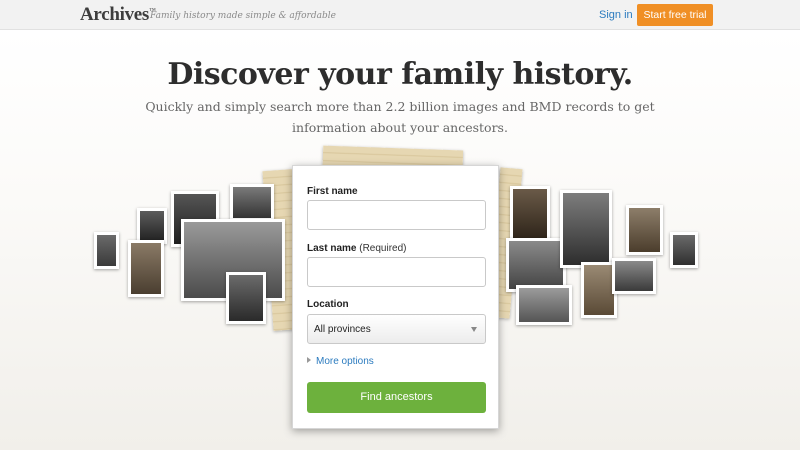 The width and height of the screenshot is (800, 450). Describe the element at coordinates (396, 397) in the screenshot. I see `find-ancestors-button: Find ancestors` at that location.